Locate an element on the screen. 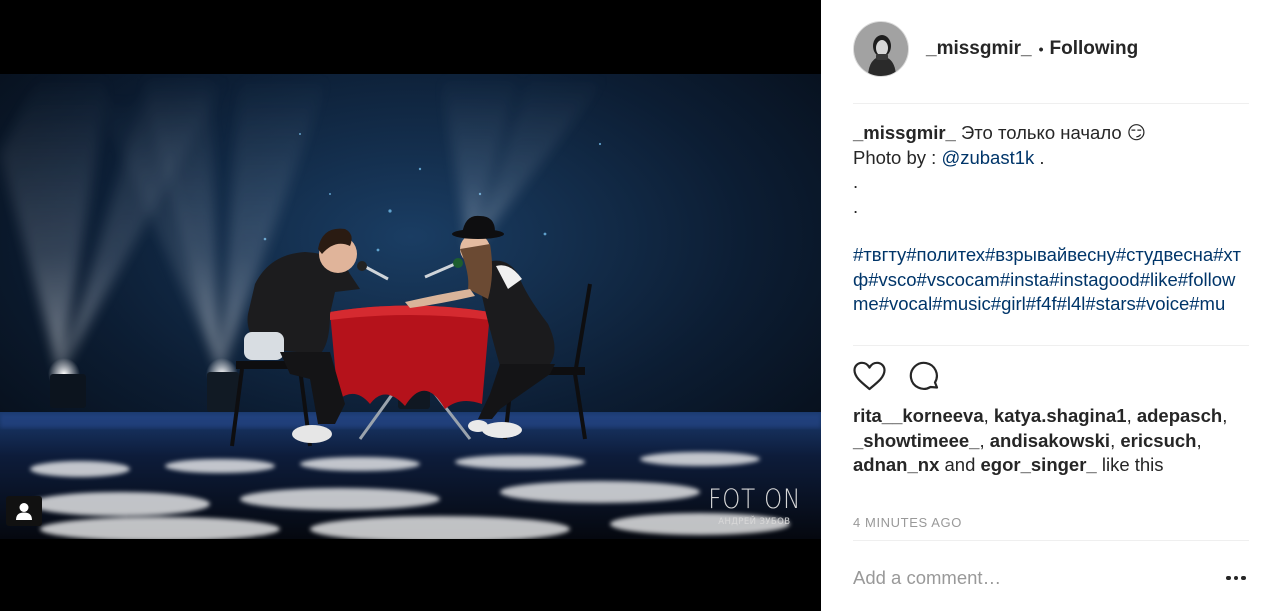 This screenshot has height=611, width=1280. liker-link: adepasch is located at coordinates (1179, 415).